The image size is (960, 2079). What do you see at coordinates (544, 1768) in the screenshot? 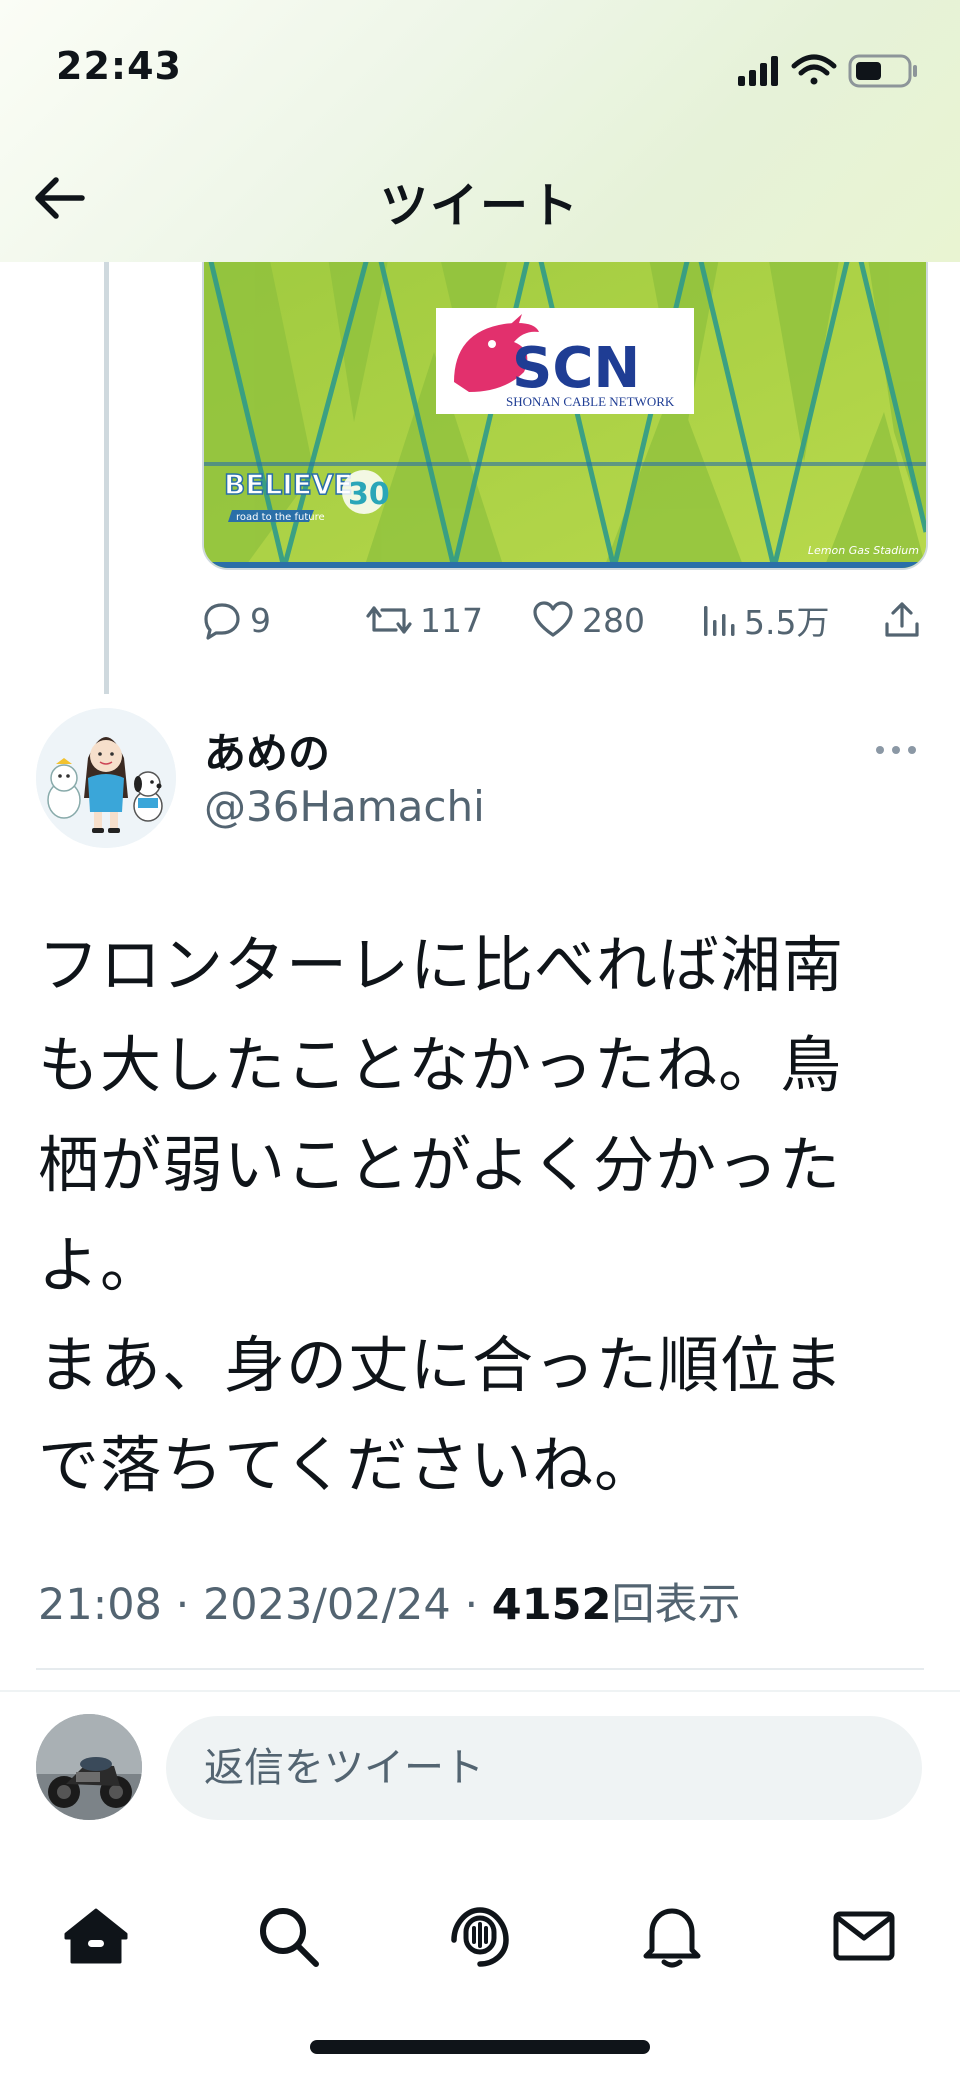
I see `reply-input: 返信をツイート` at bounding box center [544, 1768].